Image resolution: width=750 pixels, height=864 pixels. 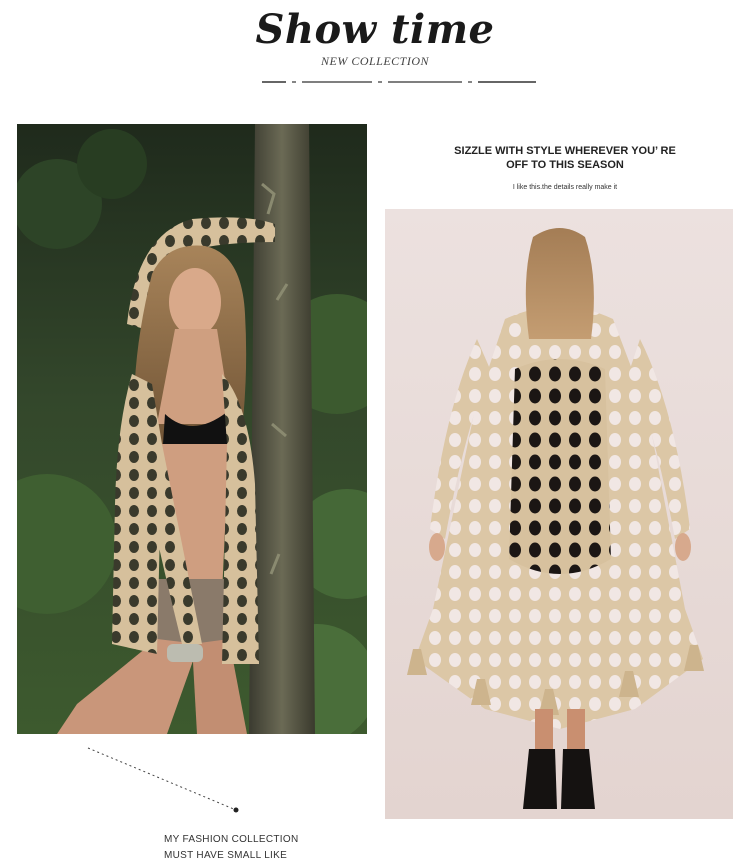 I want to click on caption-line1: MY FASHION COLLECTION, so click(x=231, y=839).